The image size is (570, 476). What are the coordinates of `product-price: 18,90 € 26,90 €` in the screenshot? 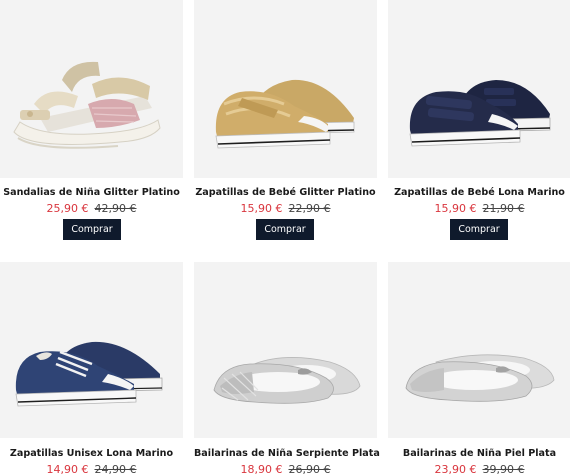 It's located at (285, 469).